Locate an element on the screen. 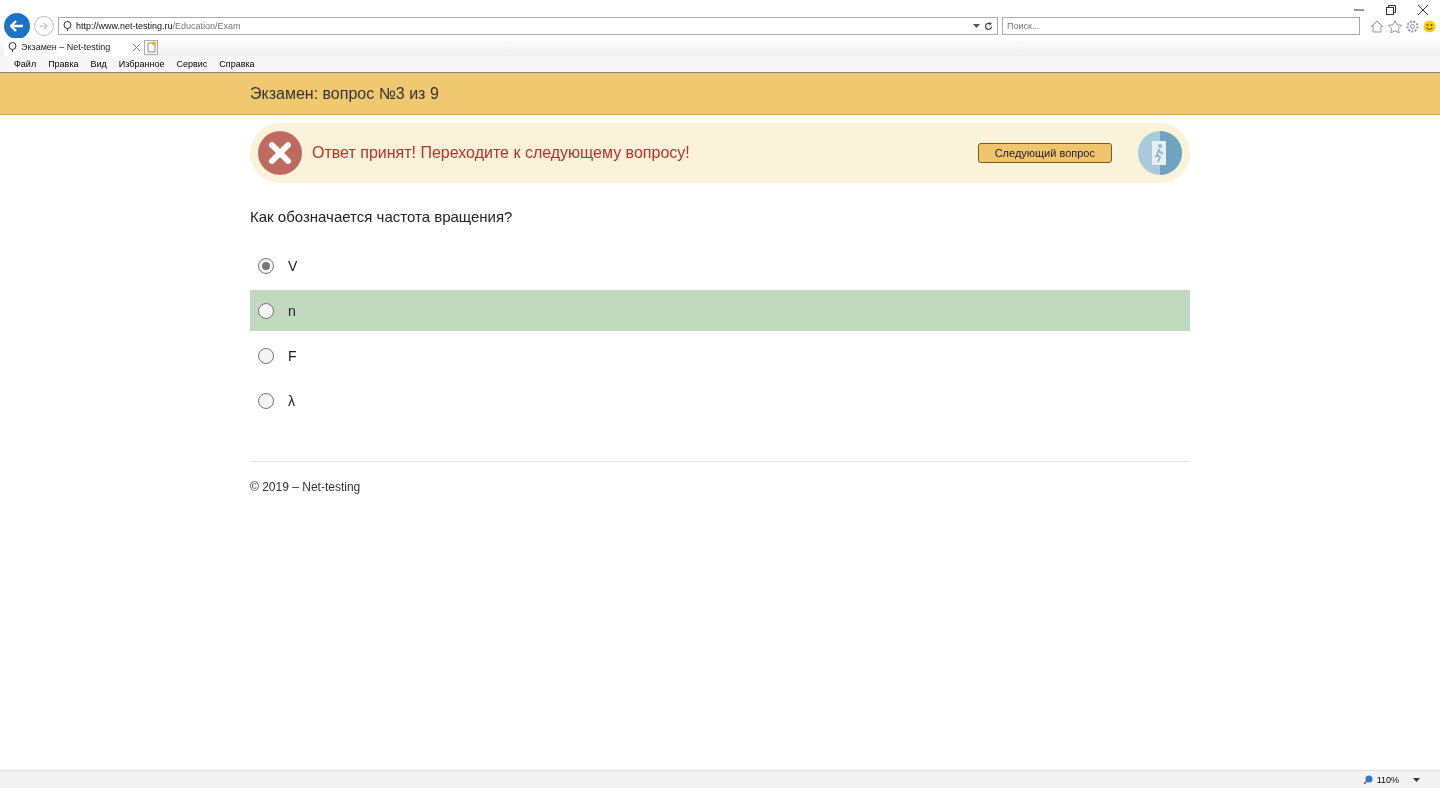 This screenshot has height=788, width=1440. exit-door-icon is located at coordinates (1160, 153).